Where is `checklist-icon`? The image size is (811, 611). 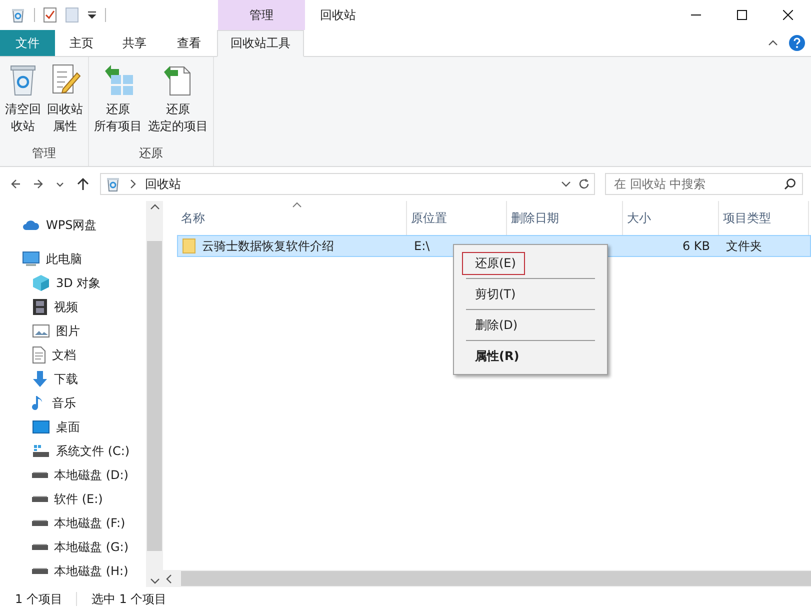 checklist-icon is located at coordinates (50, 15).